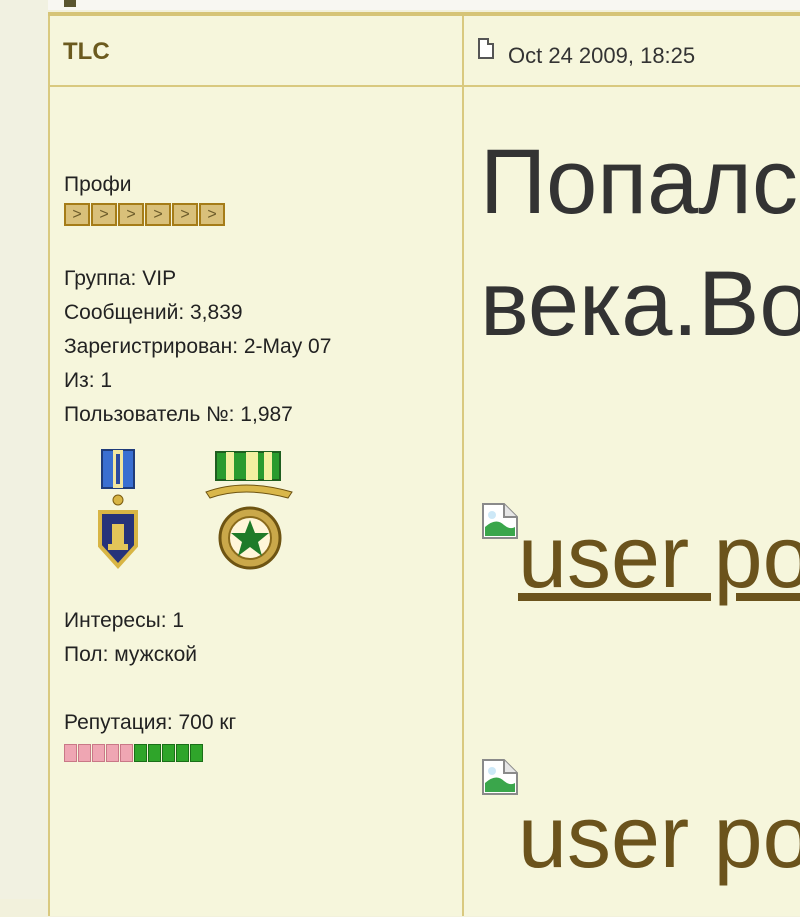  I want to click on medal-blue-shield-icon, so click(118, 509).